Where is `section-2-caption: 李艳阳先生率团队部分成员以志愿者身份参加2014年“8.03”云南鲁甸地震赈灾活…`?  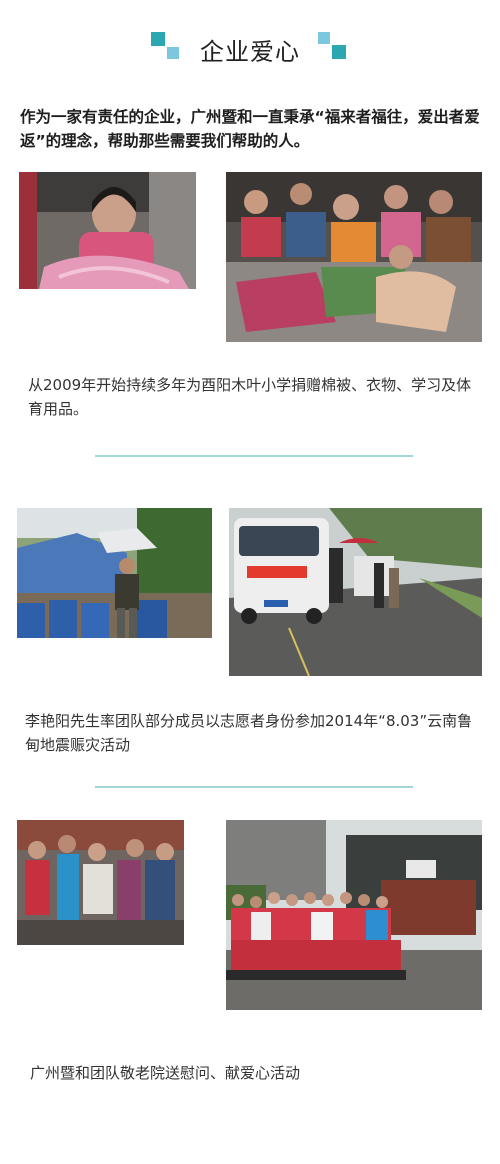 section-2-caption: 李艳阳先生率团队部分成员以志愿者身份参加2014年“8.03”云南鲁甸地震赈灾活… is located at coordinates (249, 733).